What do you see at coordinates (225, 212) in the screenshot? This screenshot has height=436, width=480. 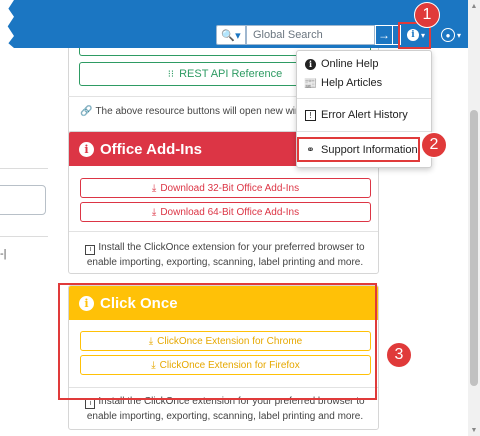 I see `download-64bit-button: ⤓ Download 64-Bit Office Add-Ins` at bounding box center [225, 212].